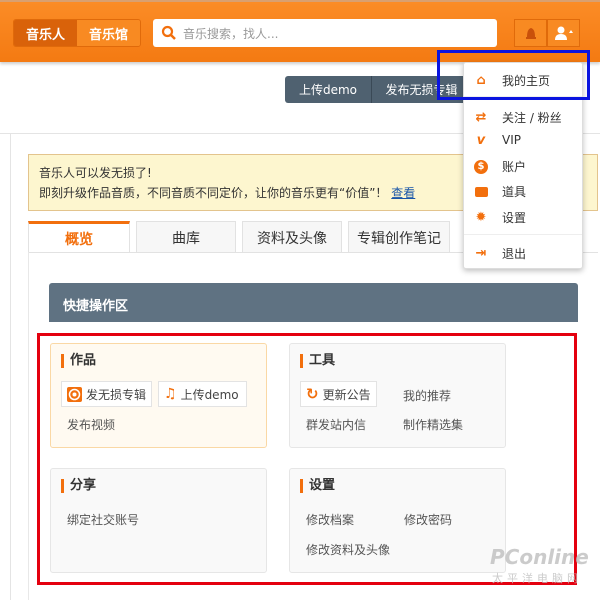 The width and height of the screenshot is (600, 600). I want to click on menu-item-settings: ✹ 设置, so click(500, 217).